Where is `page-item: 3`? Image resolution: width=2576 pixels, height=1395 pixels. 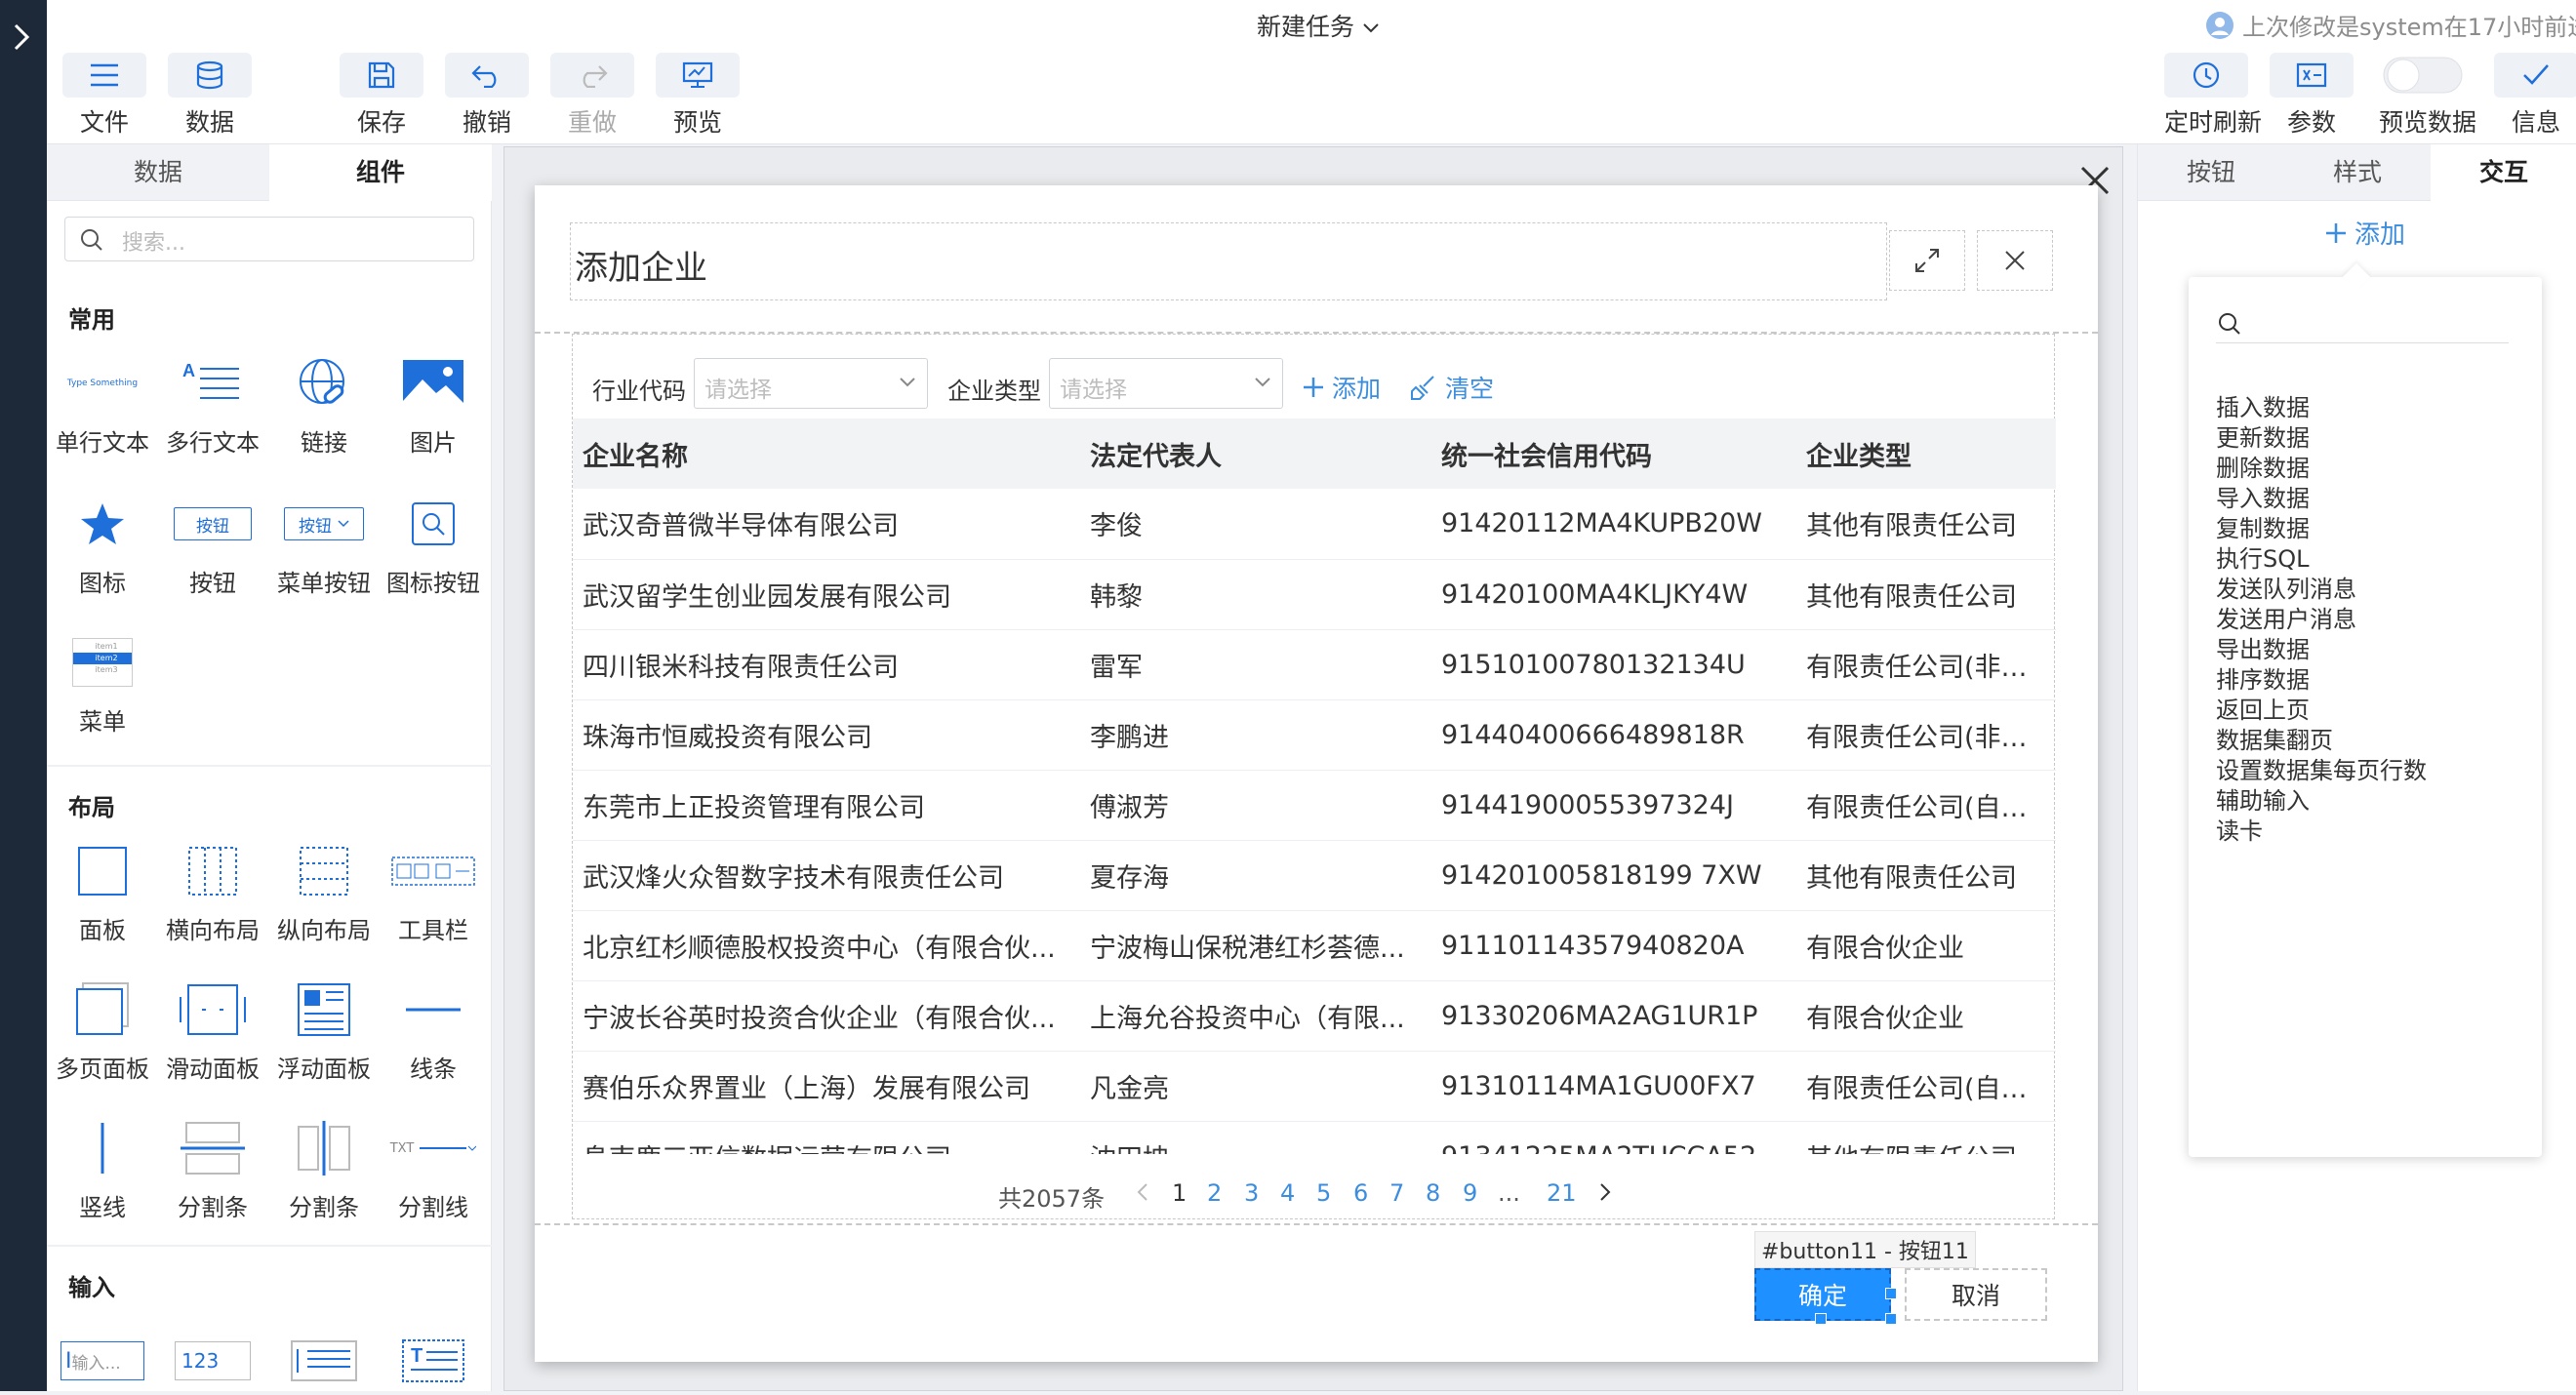 page-item: 3 is located at coordinates (1251, 1193).